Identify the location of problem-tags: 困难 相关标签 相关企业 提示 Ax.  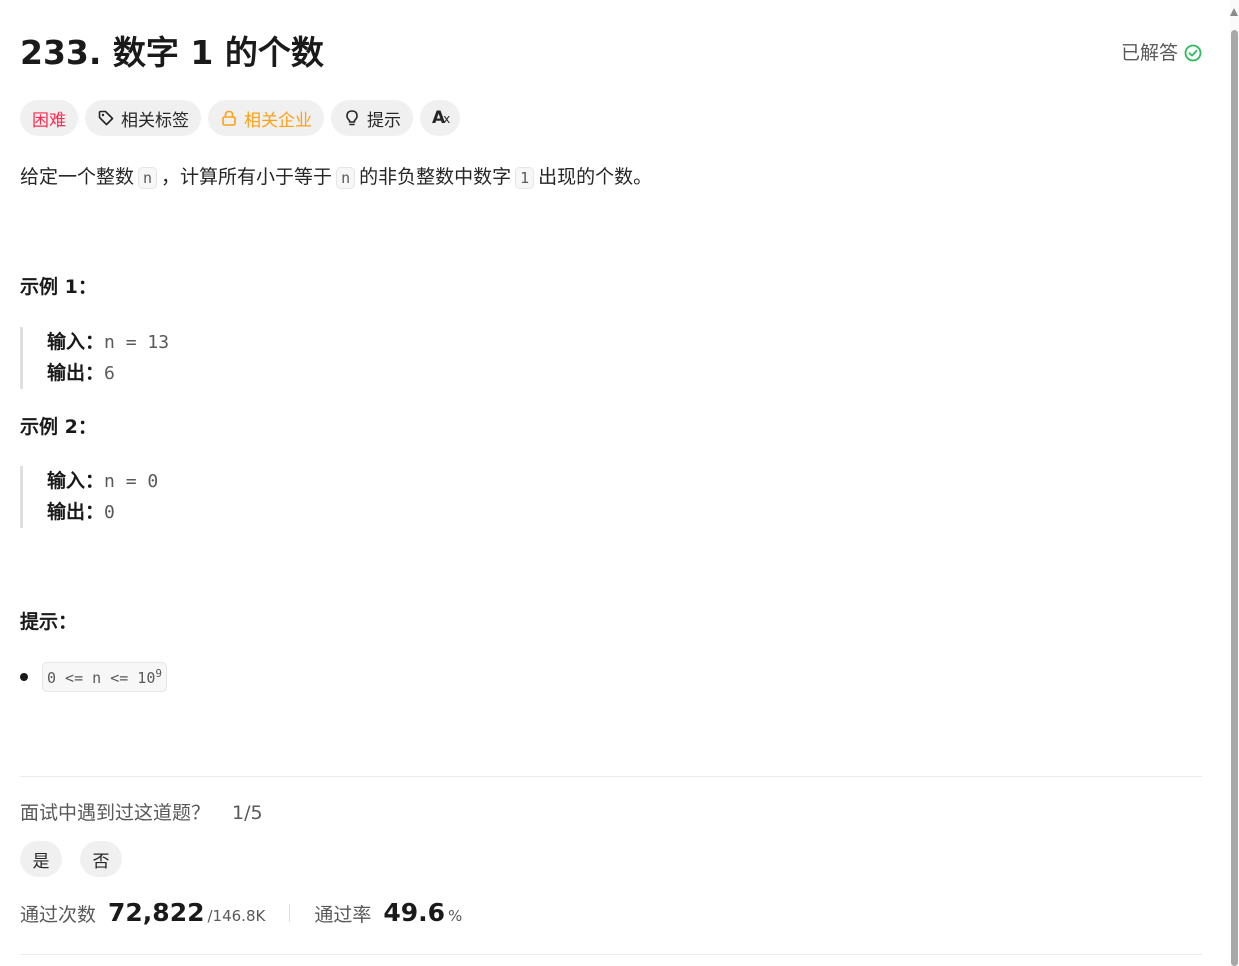
(240, 118).